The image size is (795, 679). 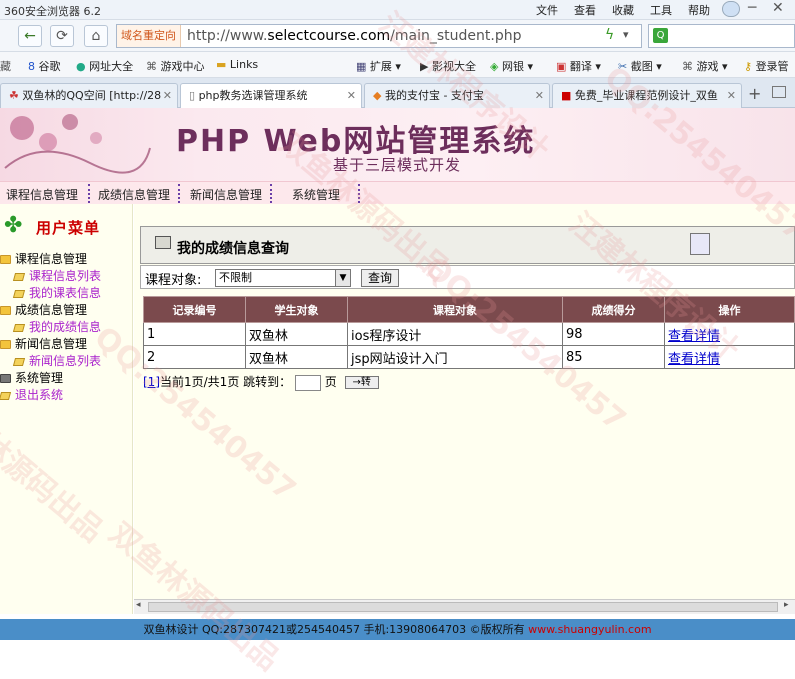 I want to click on cell-record-id: 1, so click(x=194, y=334).